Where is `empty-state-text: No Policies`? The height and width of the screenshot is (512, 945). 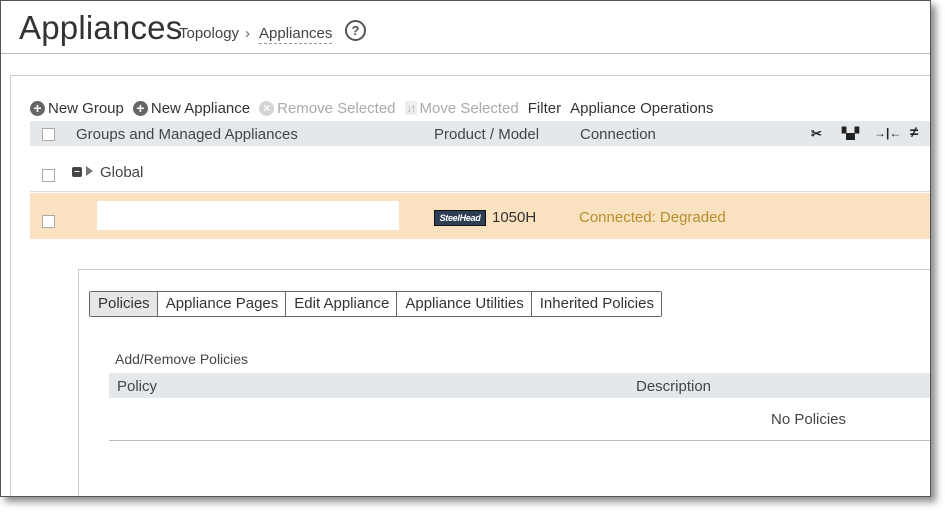 empty-state-text: No Policies is located at coordinates (809, 419).